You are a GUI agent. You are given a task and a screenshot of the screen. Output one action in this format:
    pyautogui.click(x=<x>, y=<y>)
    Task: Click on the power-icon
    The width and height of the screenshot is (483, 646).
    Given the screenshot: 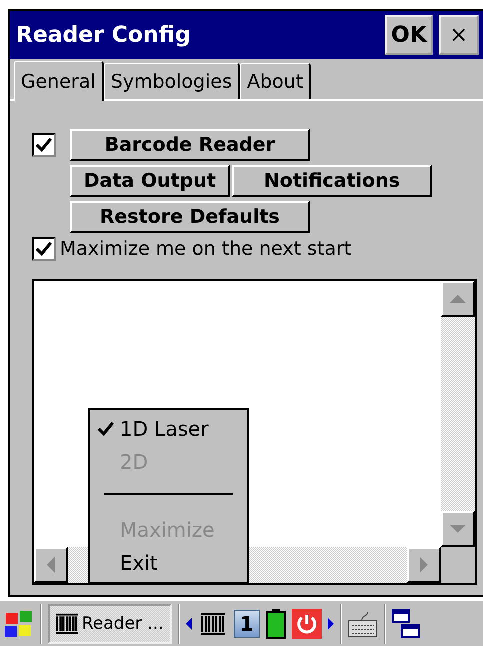 What is the action you would take?
    pyautogui.click(x=307, y=623)
    